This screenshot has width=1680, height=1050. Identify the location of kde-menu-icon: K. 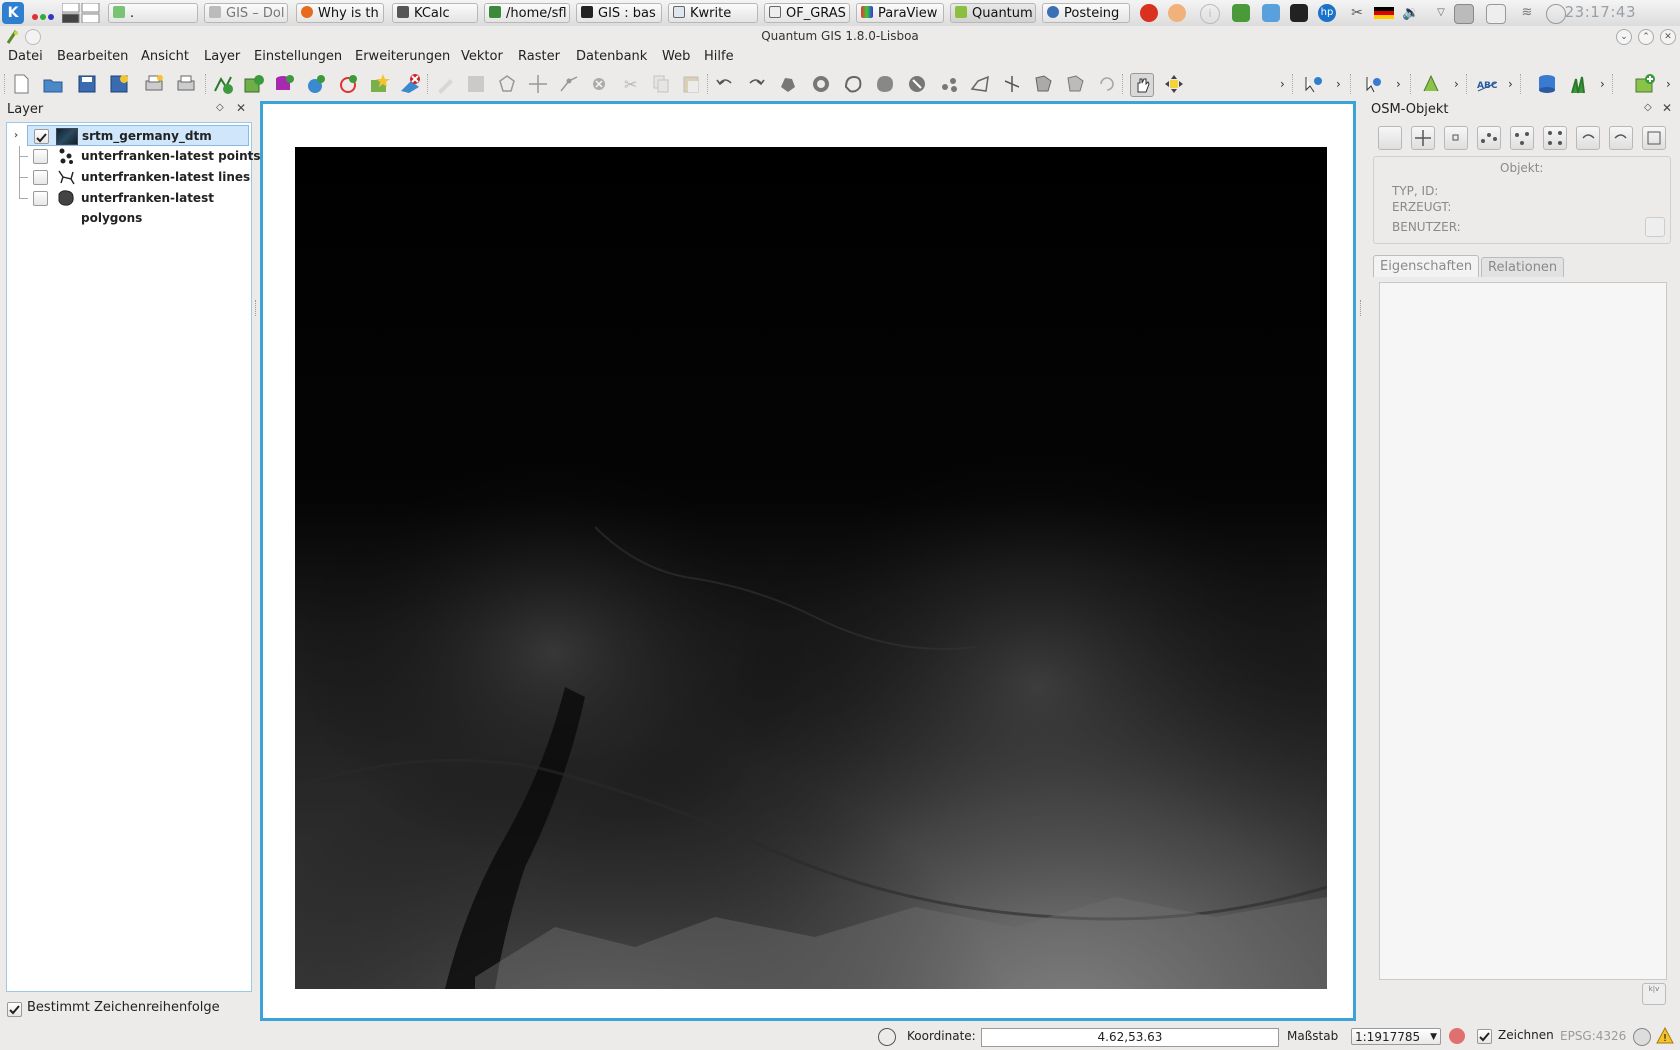
(13, 13).